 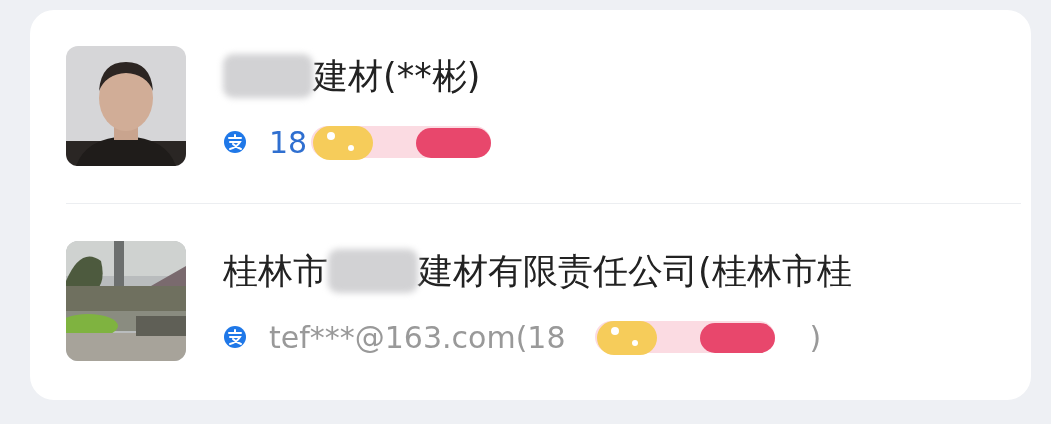 What do you see at coordinates (815, 337) in the screenshot?
I see `account-text: )` at bounding box center [815, 337].